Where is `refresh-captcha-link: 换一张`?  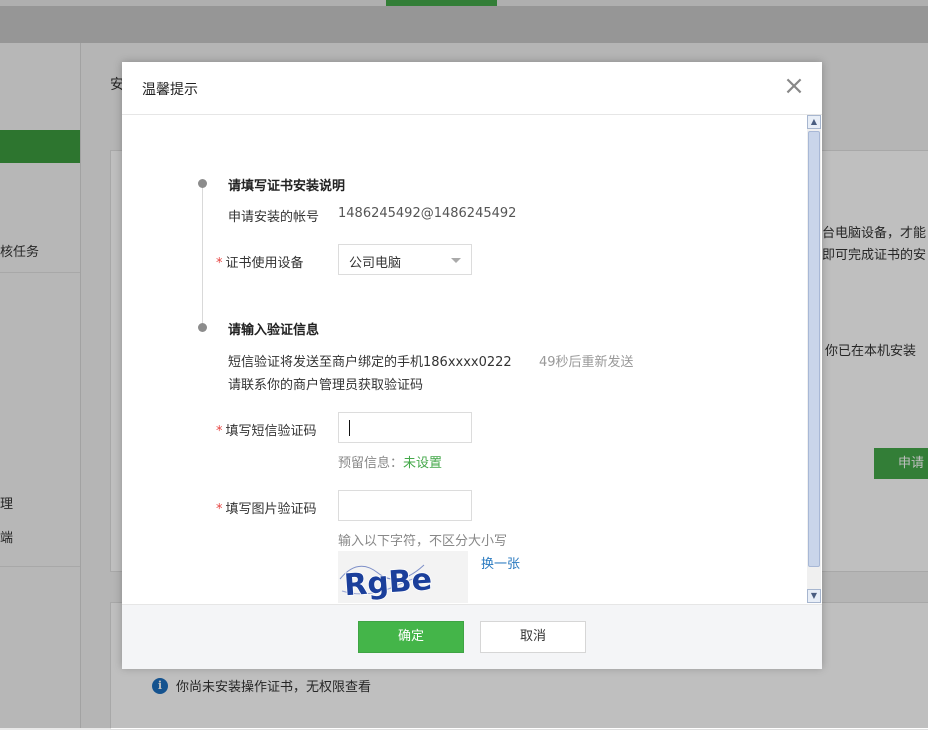
refresh-captcha-link: 换一张 is located at coordinates (500, 562).